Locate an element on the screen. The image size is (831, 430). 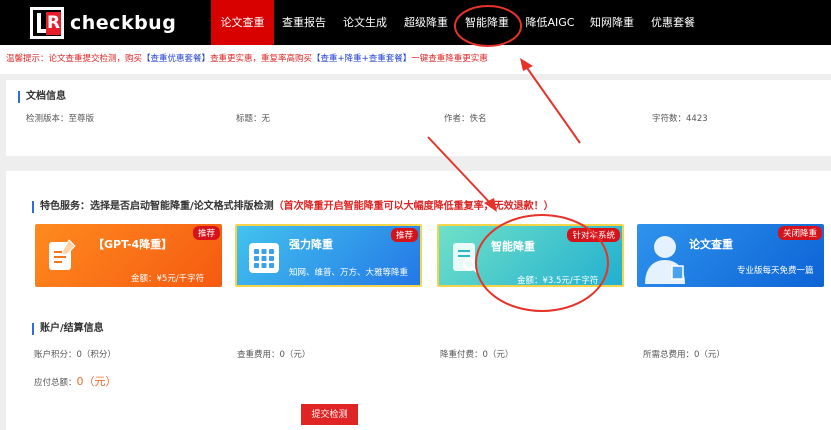
doc-author-value: 佚名 is located at coordinates (478, 119).